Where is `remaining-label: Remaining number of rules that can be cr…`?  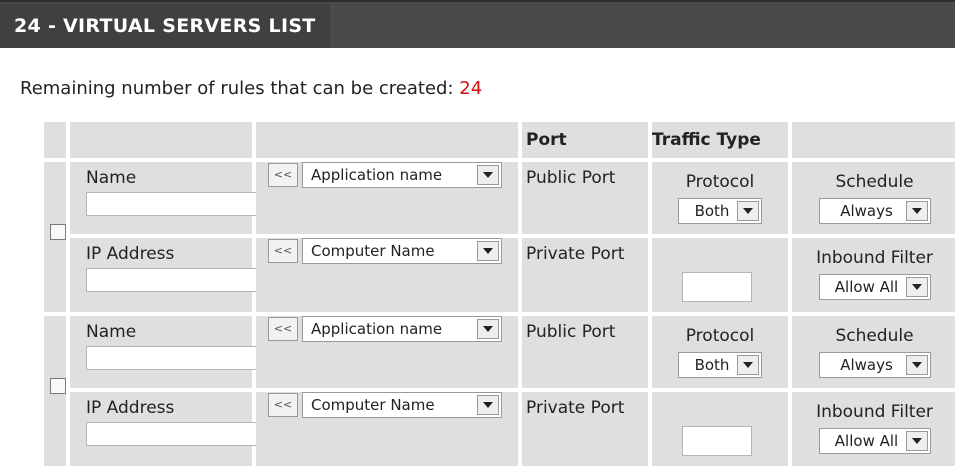
remaining-label: Remaining number of rules that can be cr… is located at coordinates (237, 88).